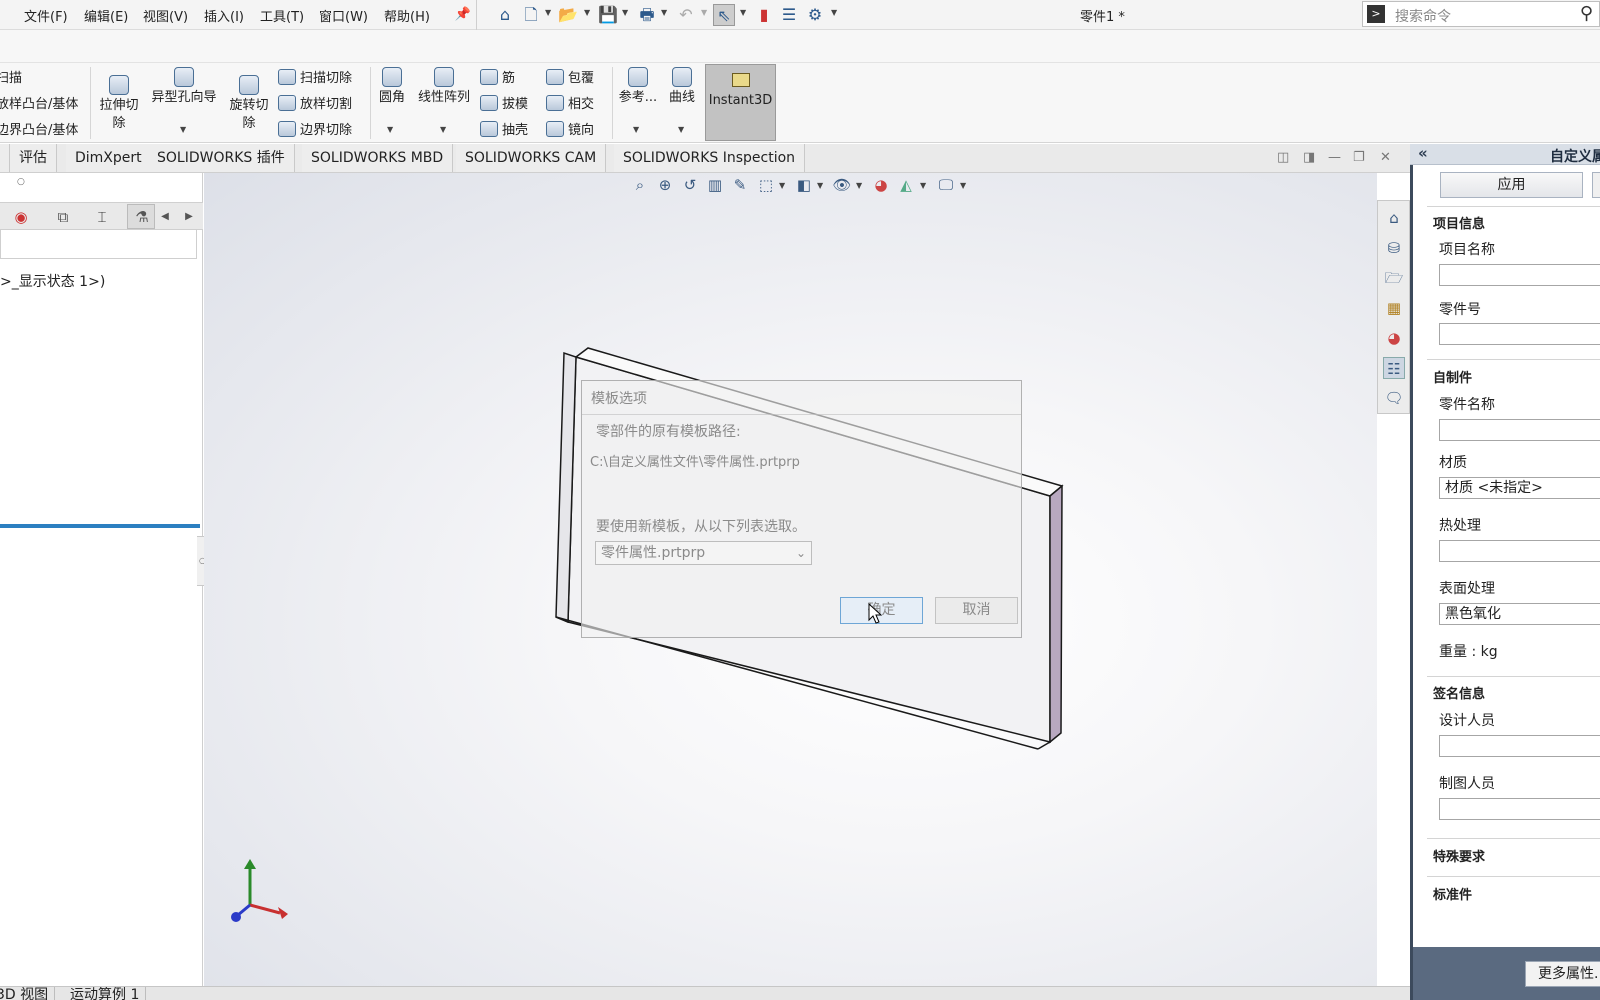 The height and width of the screenshot is (1000, 1600). I want to click on rebuild-icon: ▮, so click(764, 15).